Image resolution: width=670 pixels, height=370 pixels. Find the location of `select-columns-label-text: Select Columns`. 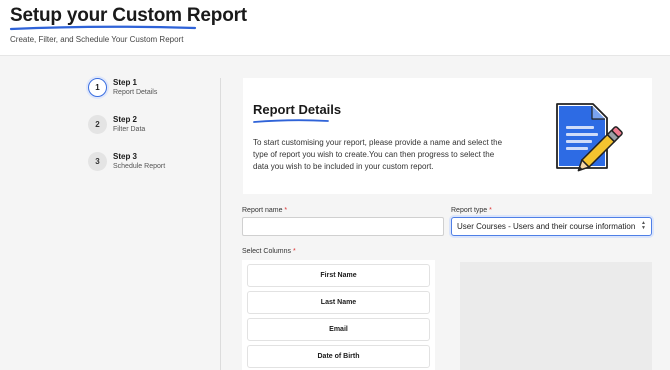

select-columns-label-text: Select Columns is located at coordinates (267, 251).